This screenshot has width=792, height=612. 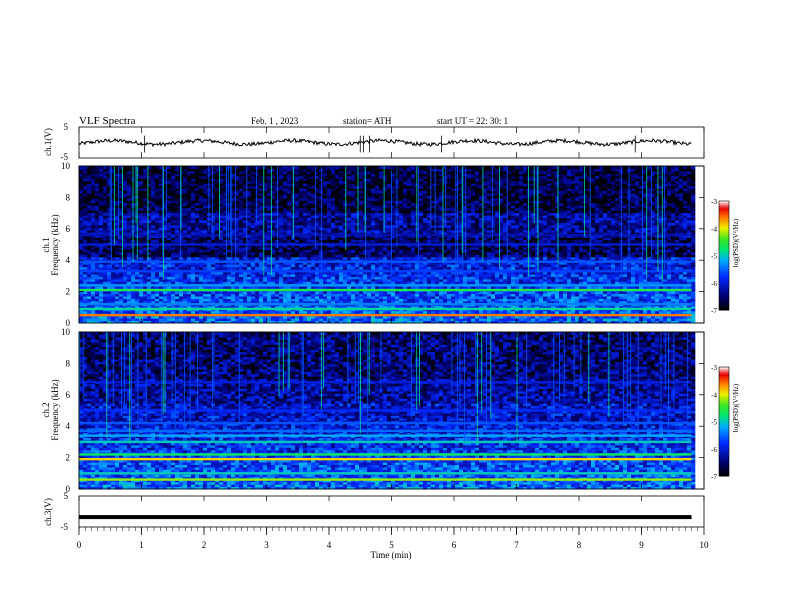 What do you see at coordinates (472, 121) in the screenshot?
I see `start-time-label: start UT = 22: 30: 1` at bounding box center [472, 121].